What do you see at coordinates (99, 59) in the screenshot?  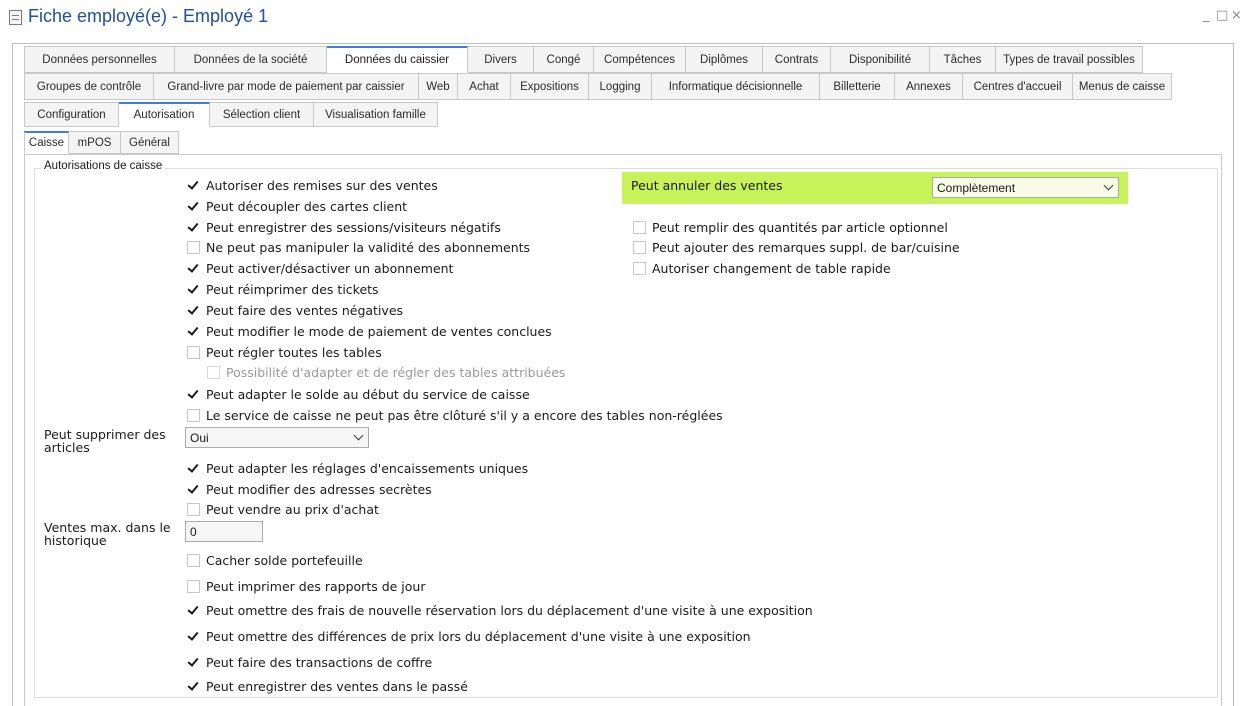 I see `tab-donnees-personnelles: Données personnelles` at bounding box center [99, 59].